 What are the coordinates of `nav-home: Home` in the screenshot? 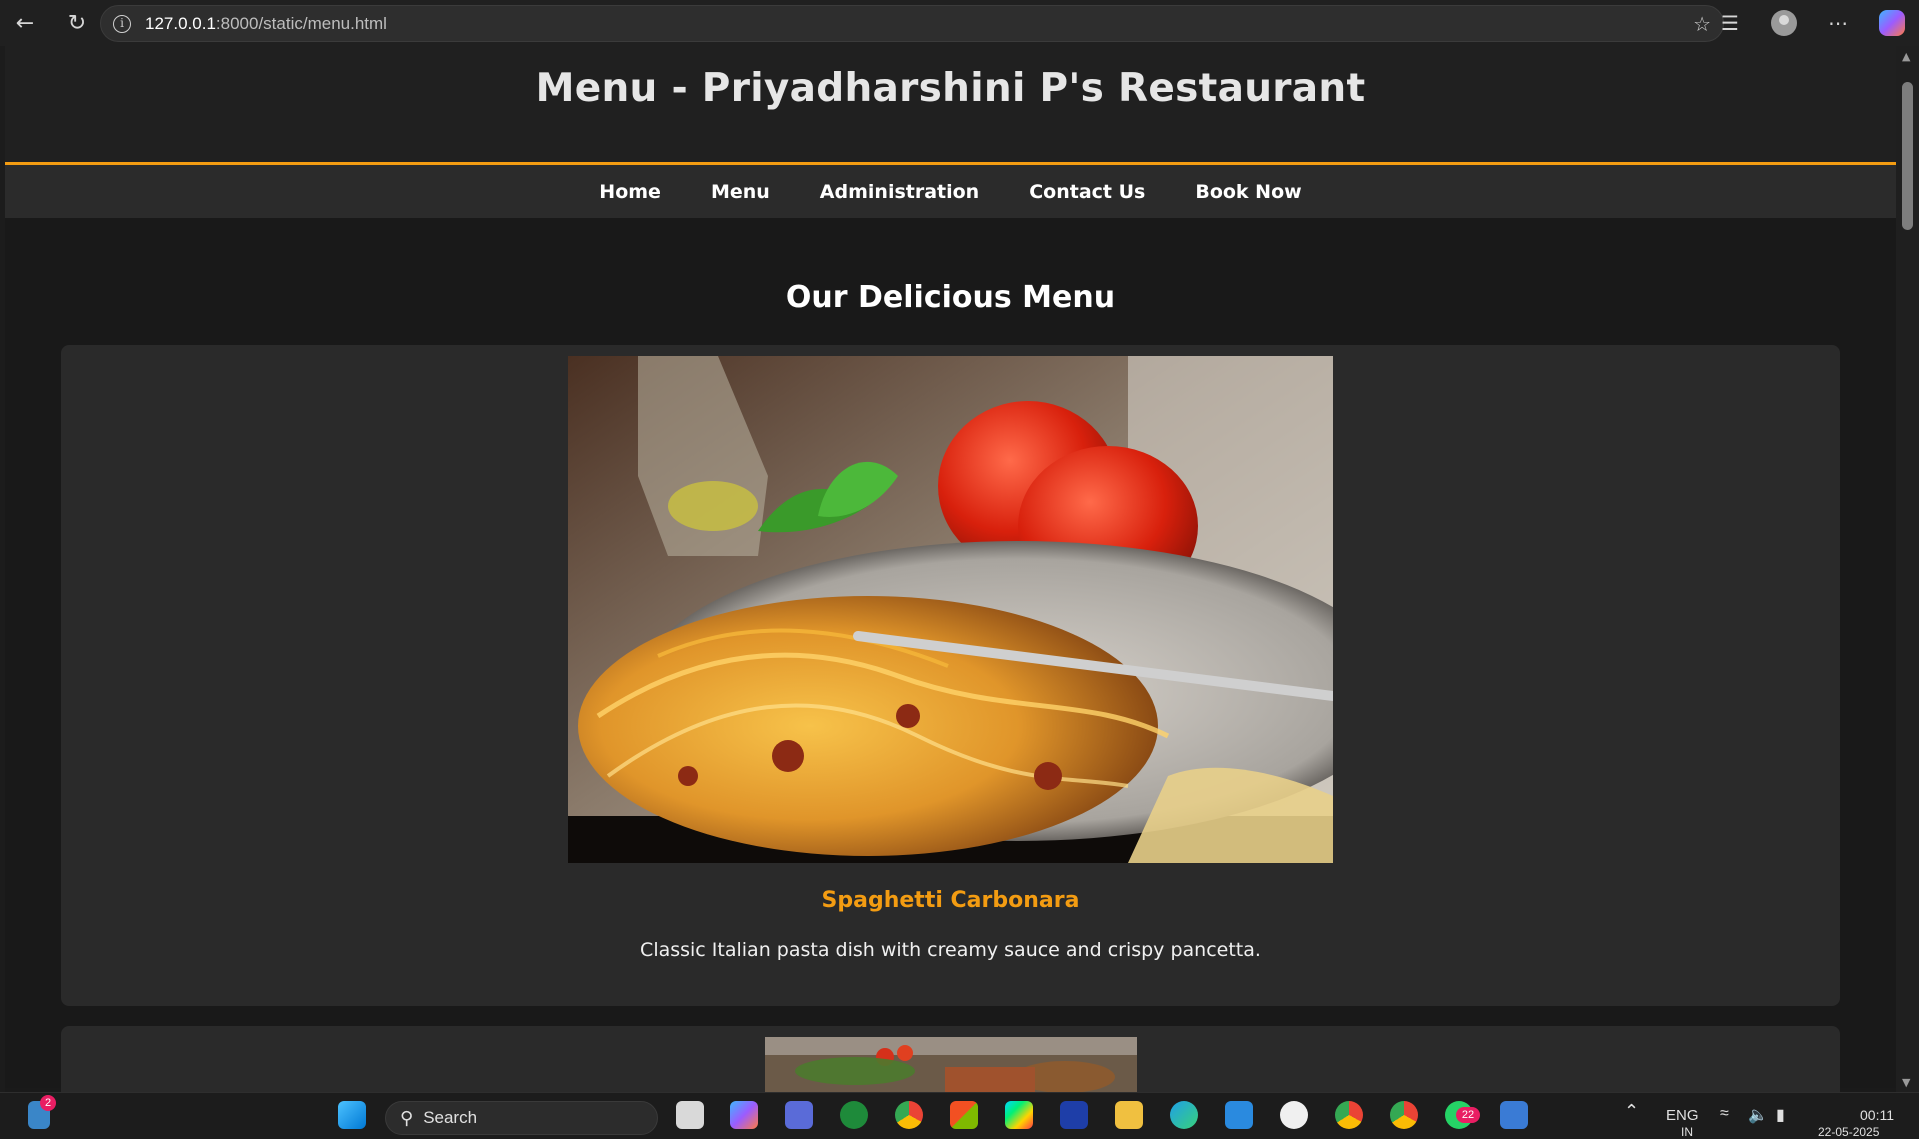 It's located at (630, 192).